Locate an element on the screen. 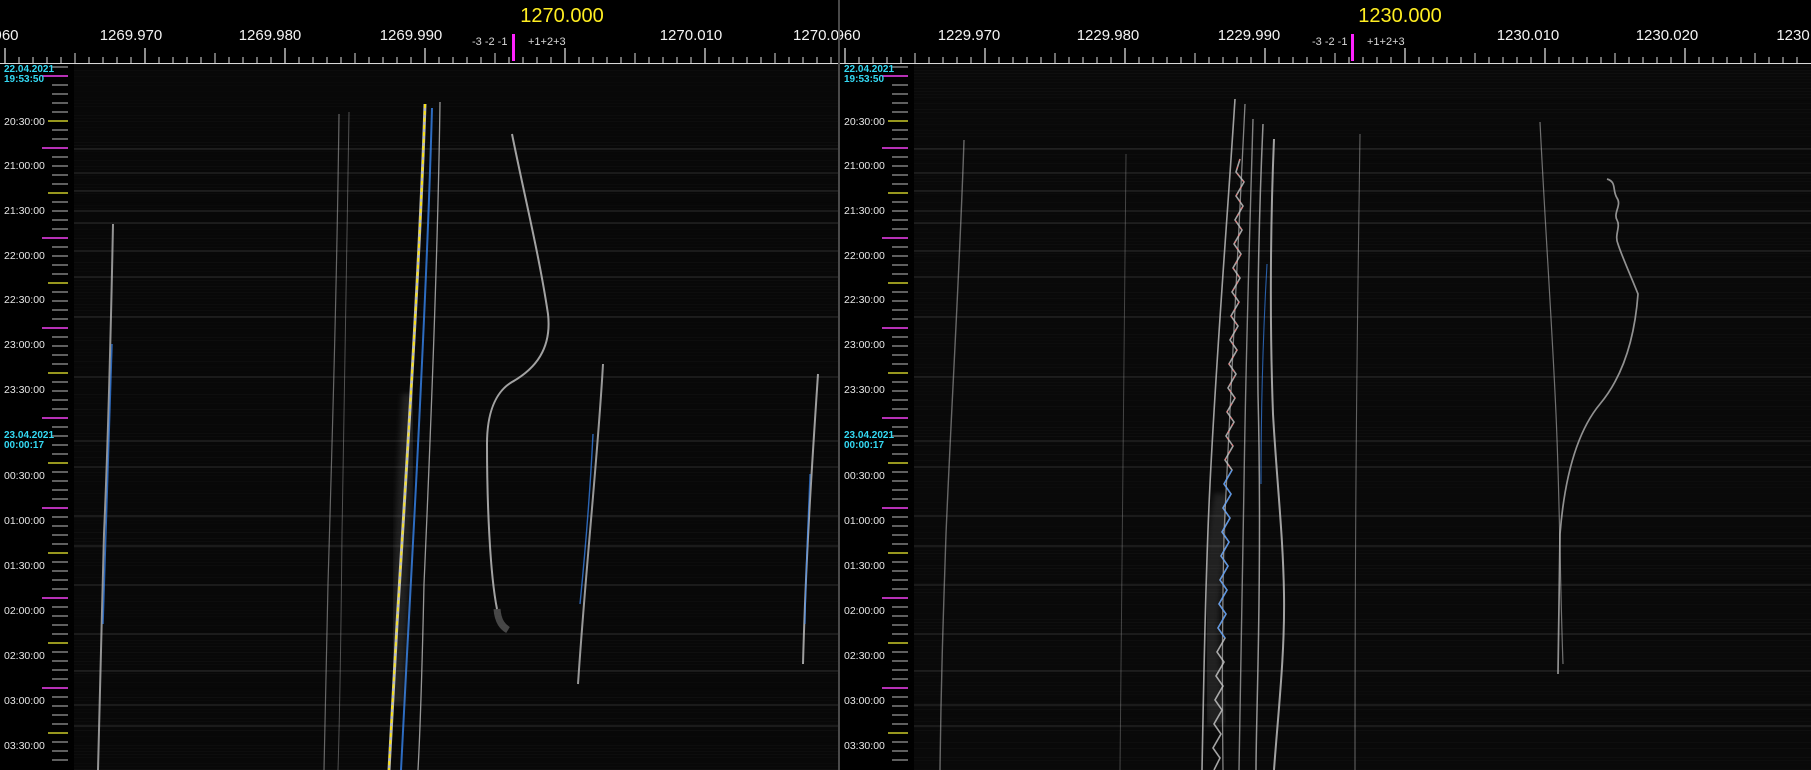  right-time-label: 22:00:00 is located at coordinates (864, 256).